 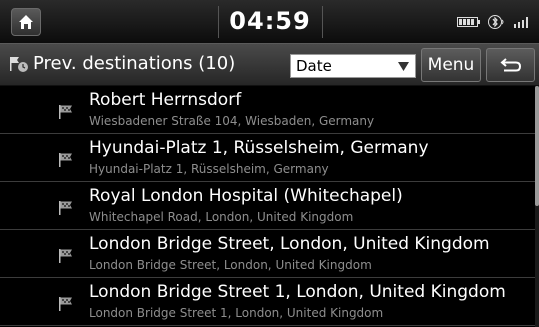 I want to click on menu-button: Menu, so click(x=451, y=65).